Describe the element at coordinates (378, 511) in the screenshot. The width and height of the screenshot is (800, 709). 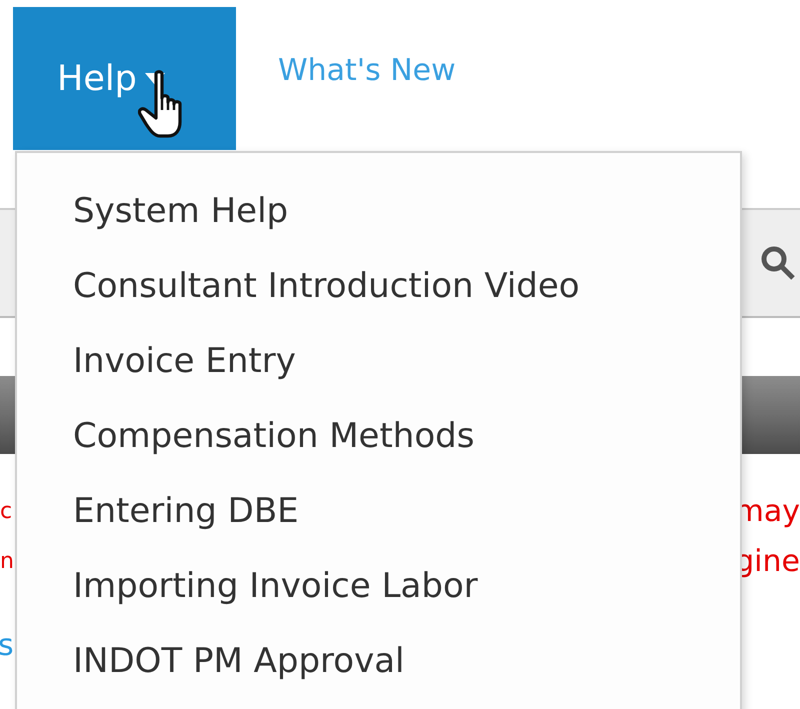
I see `menu-item: Entering DBE` at that location.